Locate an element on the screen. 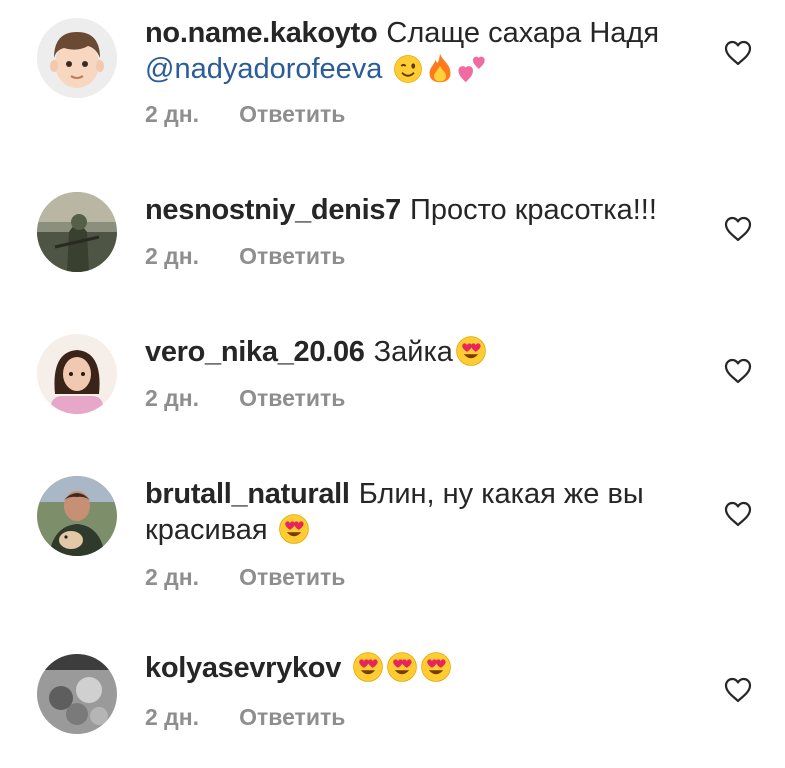 The width and height of the screenshot is (785, 768). girl-photo-avatar-icon is located at coordinates (77, 374).